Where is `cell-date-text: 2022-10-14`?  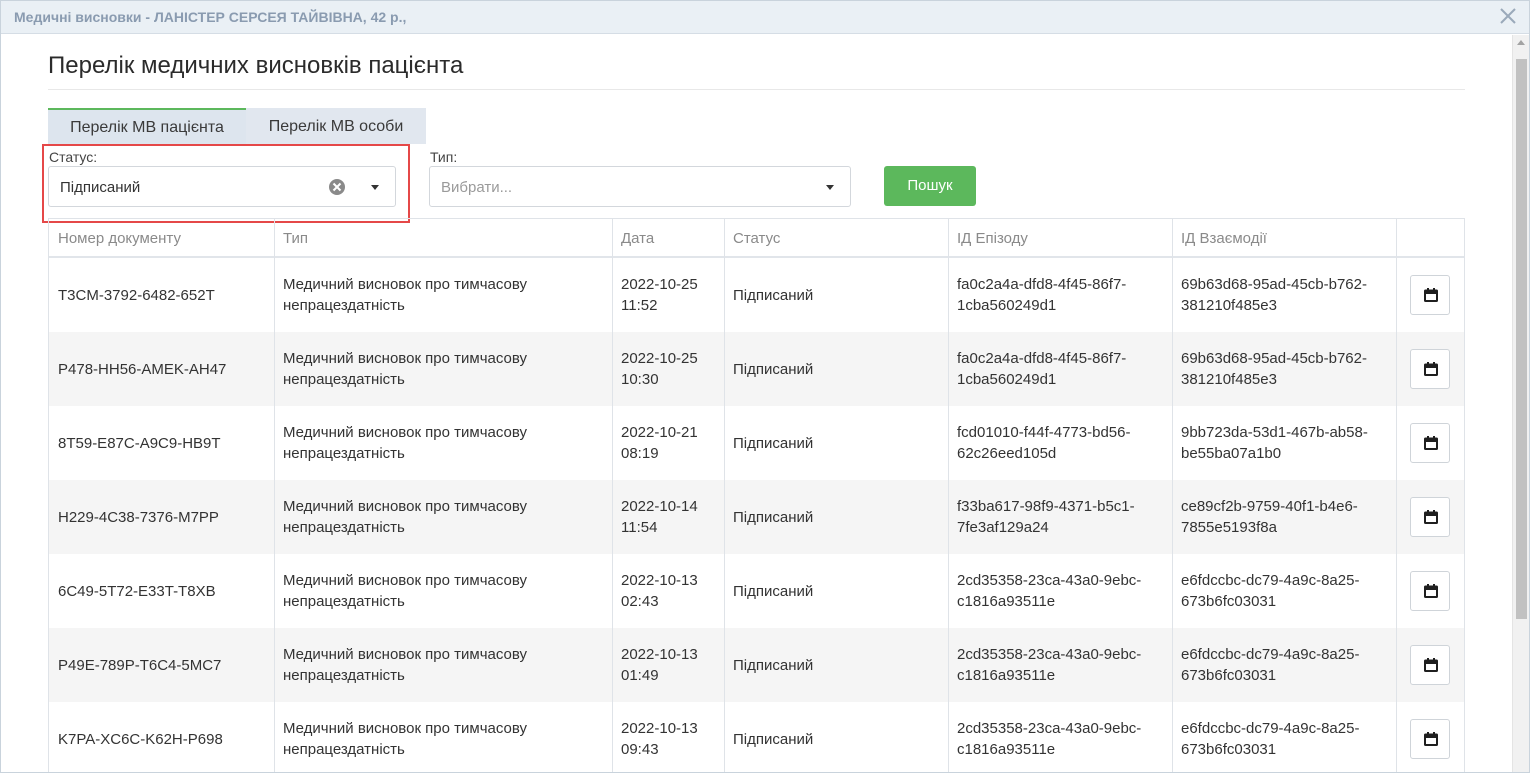
cell-date-text: 2022-10-14 is located at coordinates (659, 506).